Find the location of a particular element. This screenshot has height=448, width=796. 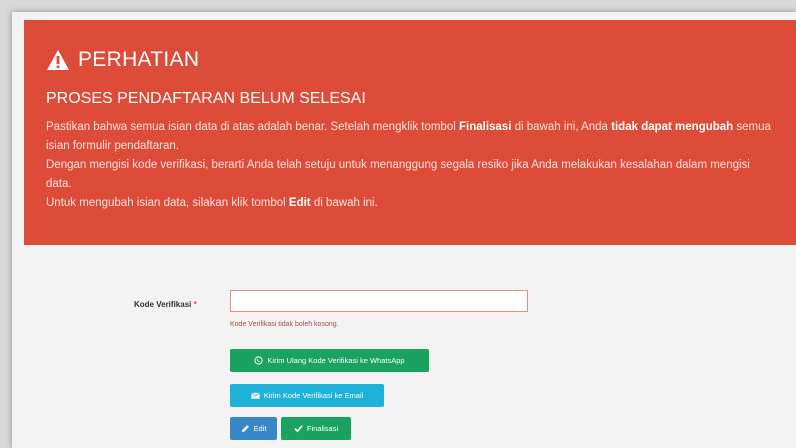

alert-title-text: PERHATIAN is located at coordinates (139, 59).